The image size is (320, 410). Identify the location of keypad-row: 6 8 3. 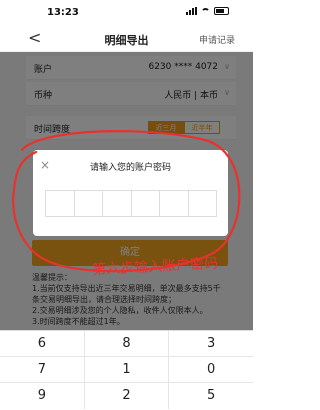
(126, 344).